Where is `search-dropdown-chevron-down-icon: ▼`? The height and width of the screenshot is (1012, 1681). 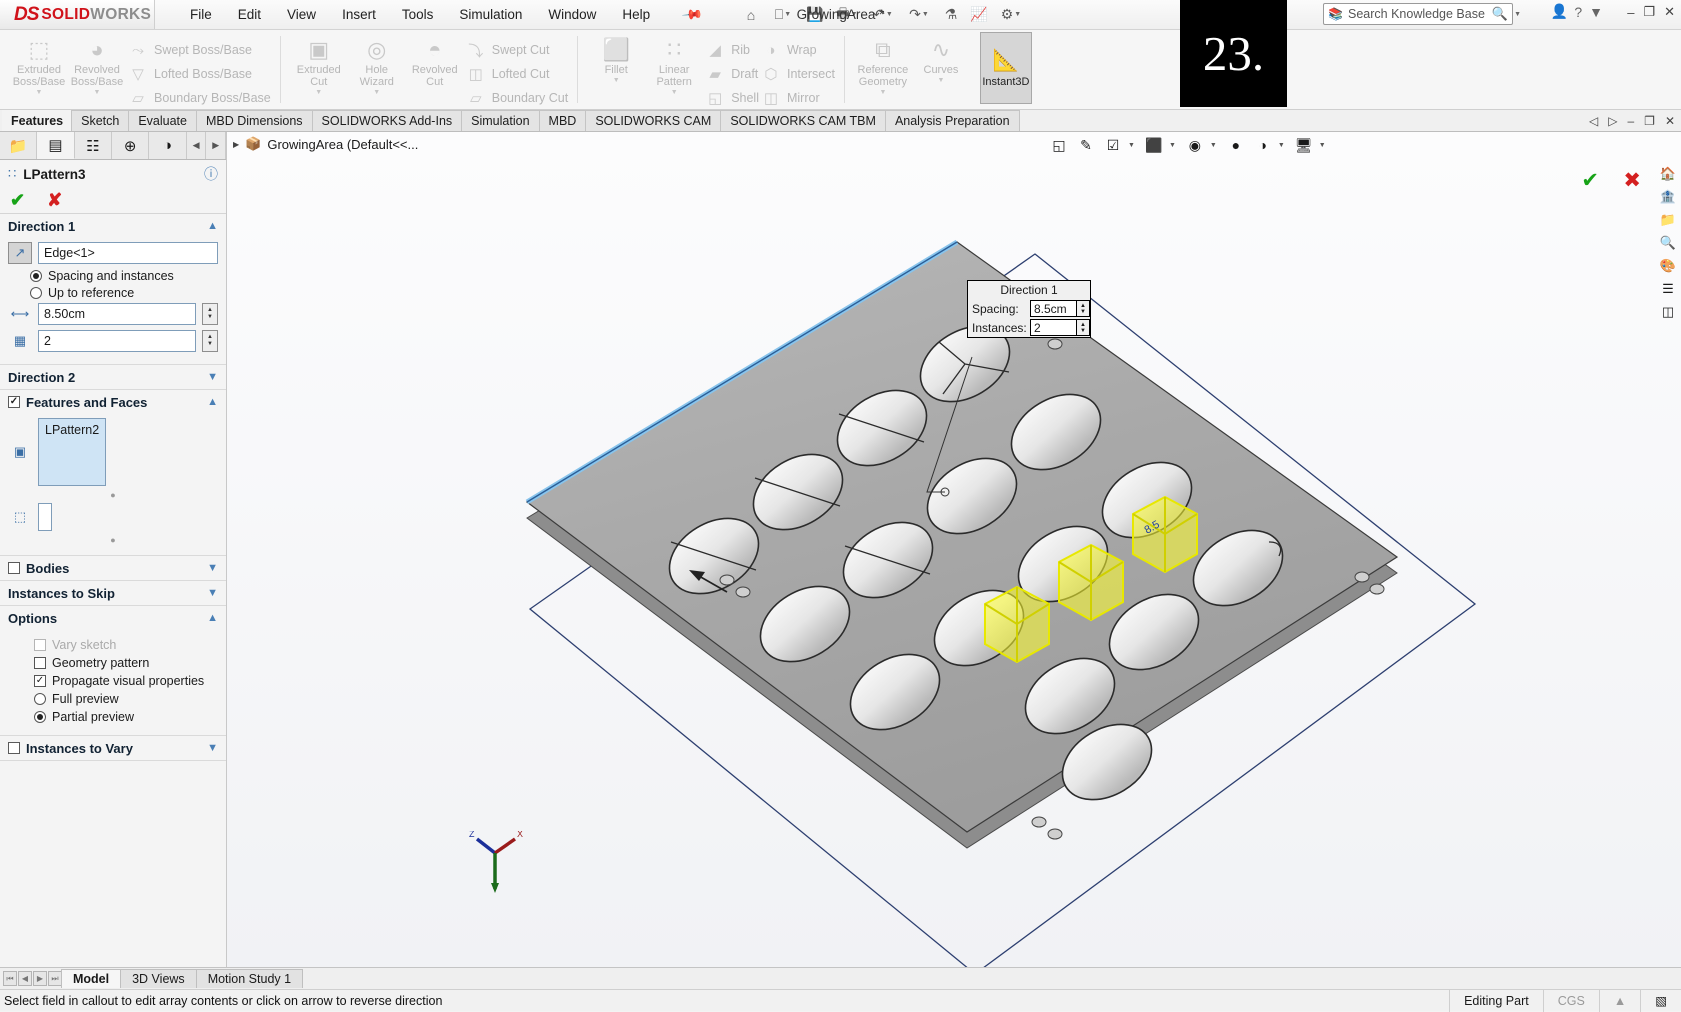
search-dropdown-chevron-down-icon: ▼ is located at coordinates (1517, 14).